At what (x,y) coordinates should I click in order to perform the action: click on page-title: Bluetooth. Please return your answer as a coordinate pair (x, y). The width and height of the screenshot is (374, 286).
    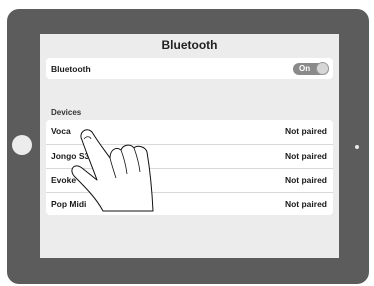
    Looking at the image, I should click on (189, 45).